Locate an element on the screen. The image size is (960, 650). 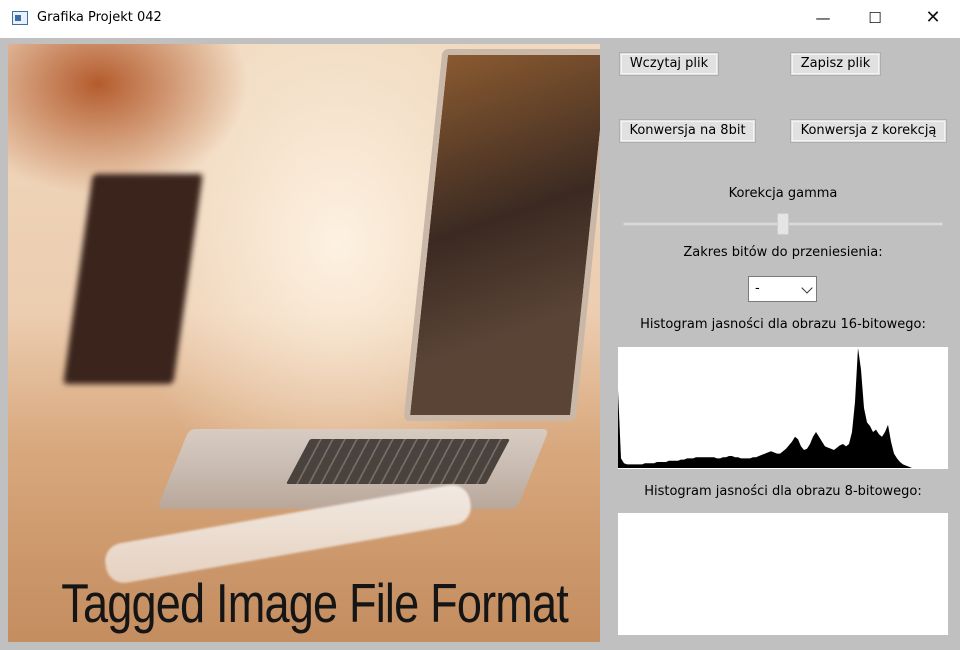
bit-range-select: - is located at coordinates (782, 289).